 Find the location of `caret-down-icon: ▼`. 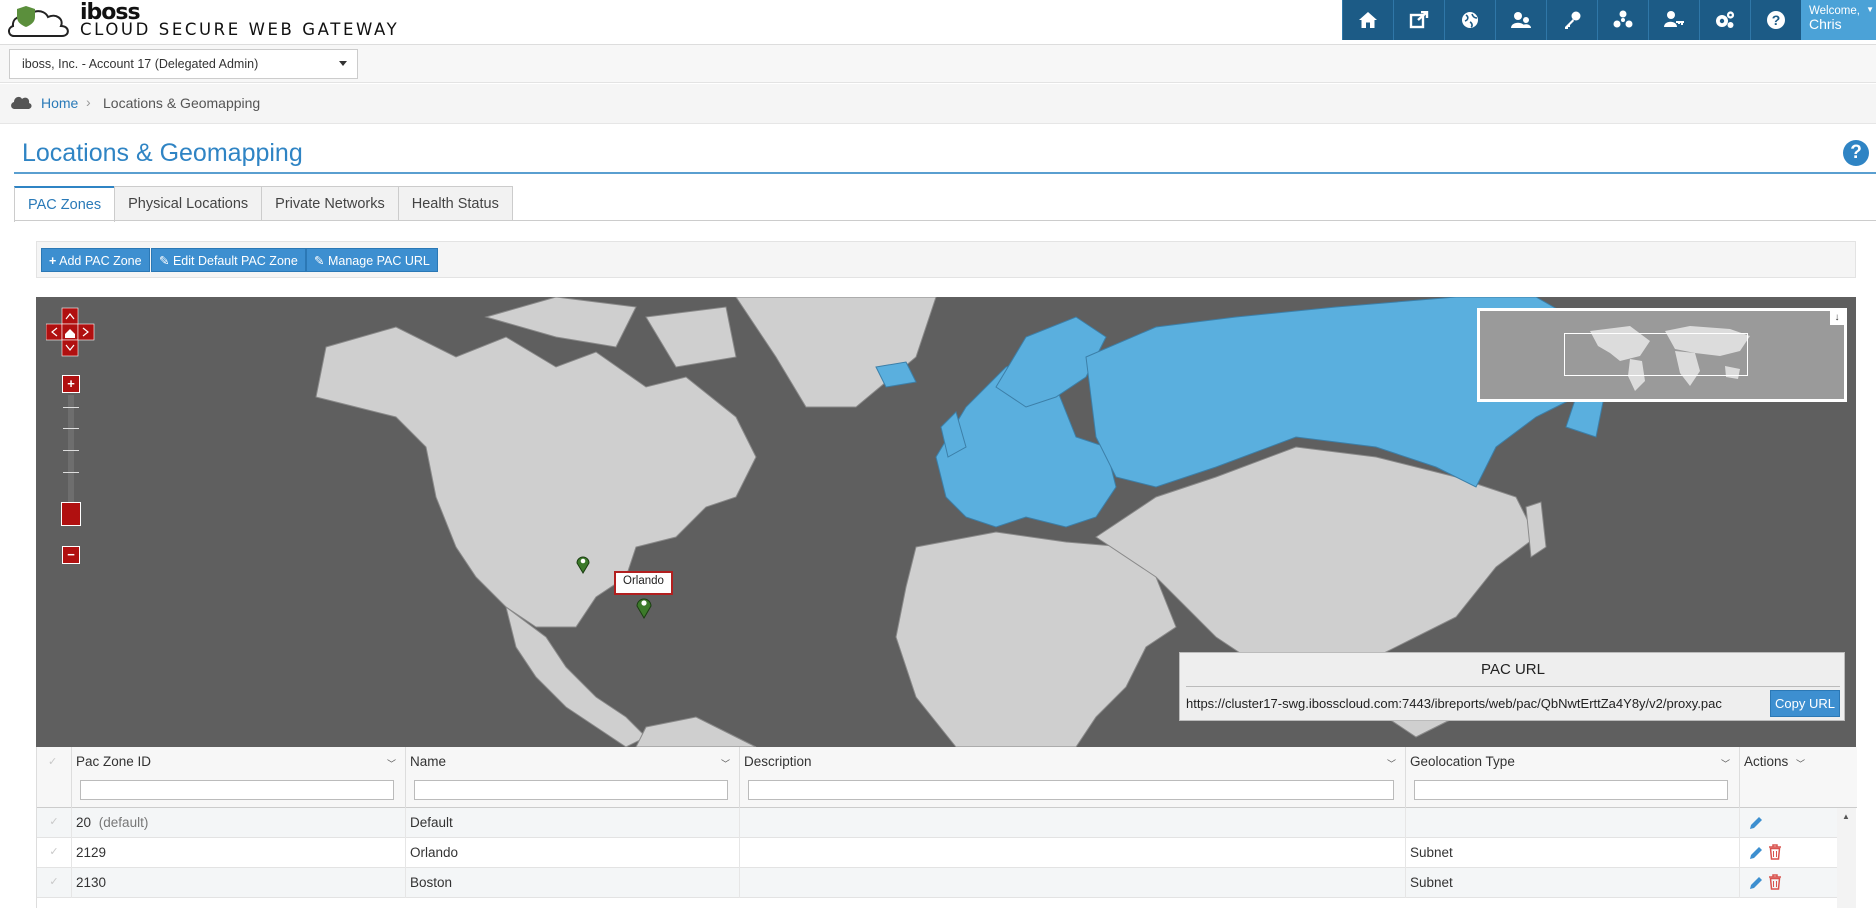

caret-down-icon: ▼ is located at coordinates (1870, 9).